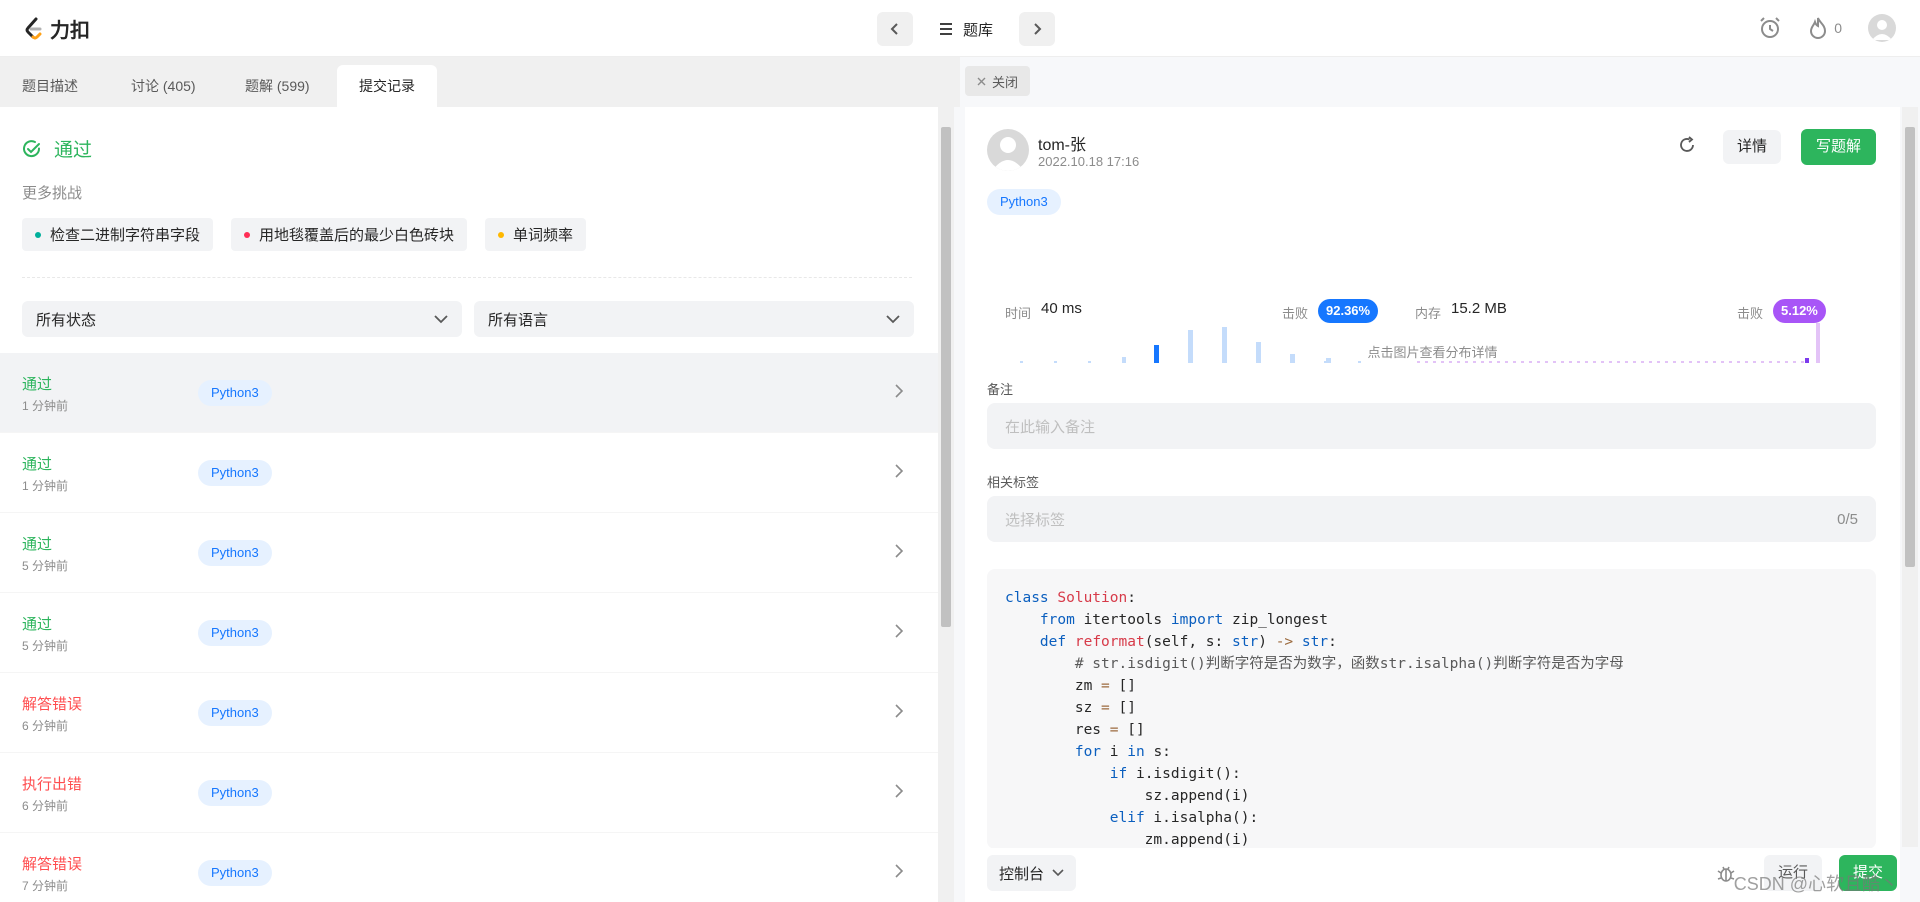 This screenshot has width=1920, height=902. What do you see at coordinates (52, 193) in the screenshot?
I see `more-challenges-title: 更多挑战` at bounding box center [52, 193].